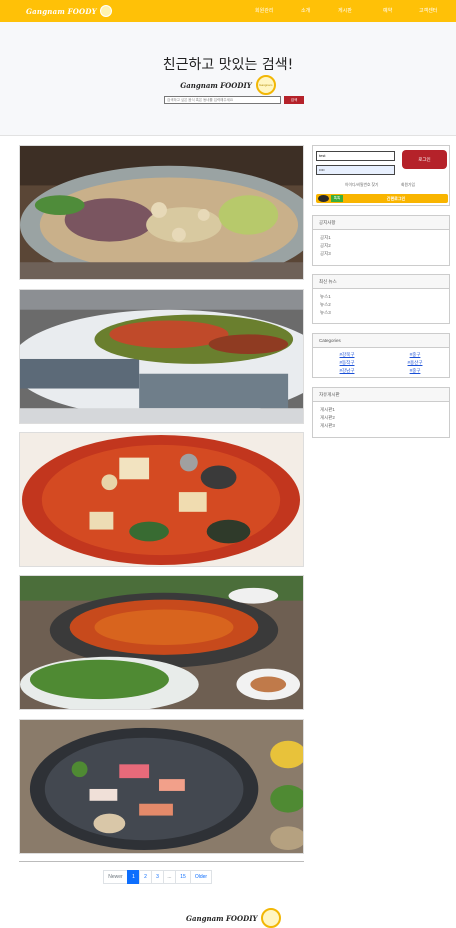  What do you see at coordinates (381, 313) in the screenshot?
I see `news-item: 뉴스3` at bounding box center [381, 313].